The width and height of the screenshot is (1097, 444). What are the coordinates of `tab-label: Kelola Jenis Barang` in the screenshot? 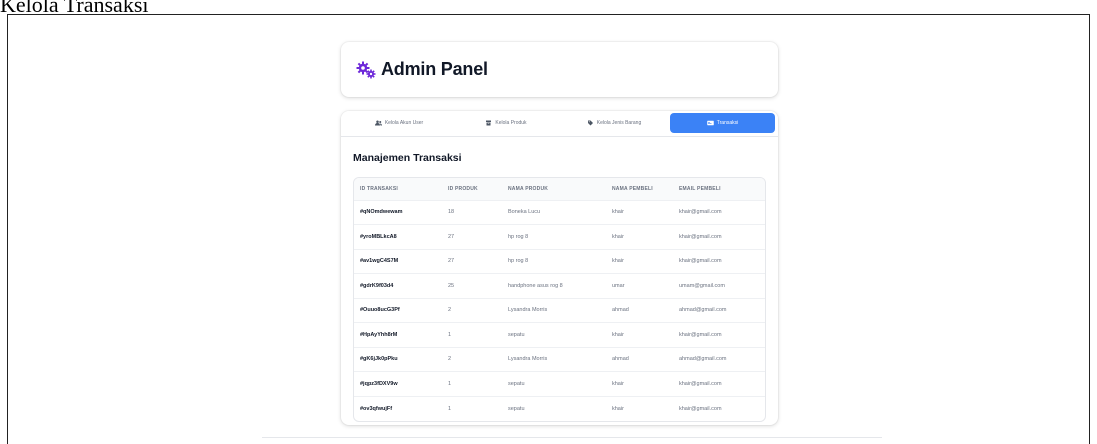 It's located at (619, 123).